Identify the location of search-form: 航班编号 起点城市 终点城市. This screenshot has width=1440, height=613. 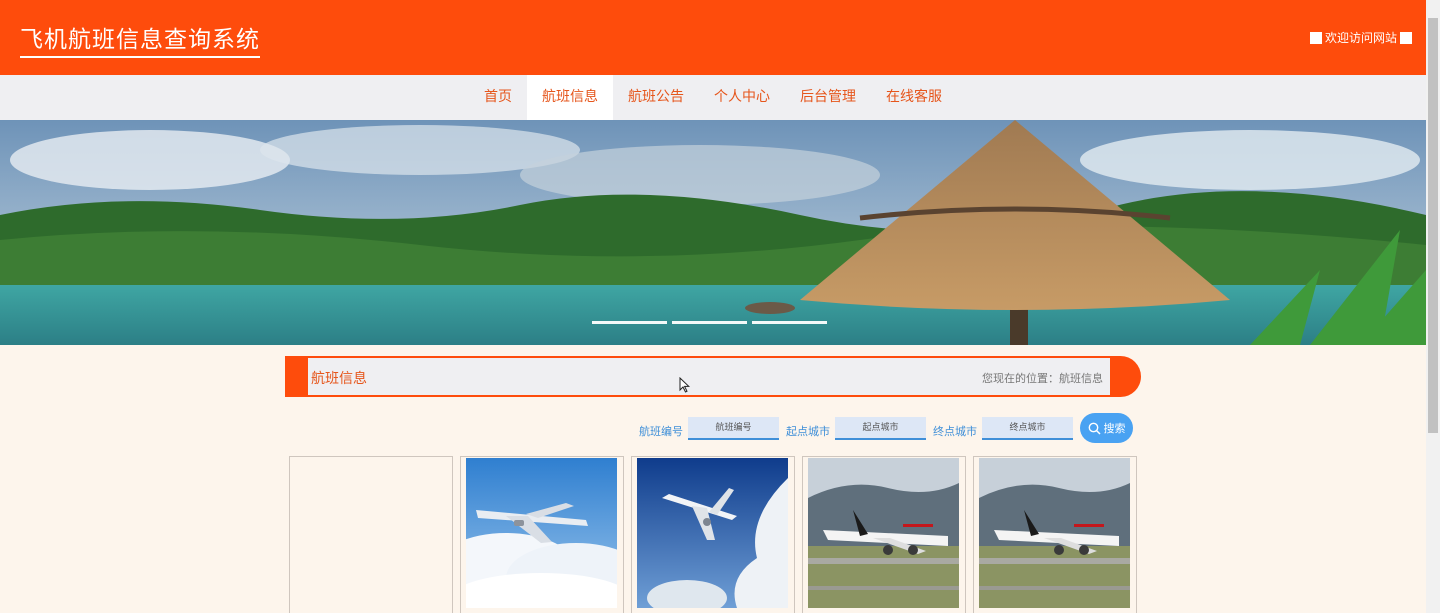
(720, 428).